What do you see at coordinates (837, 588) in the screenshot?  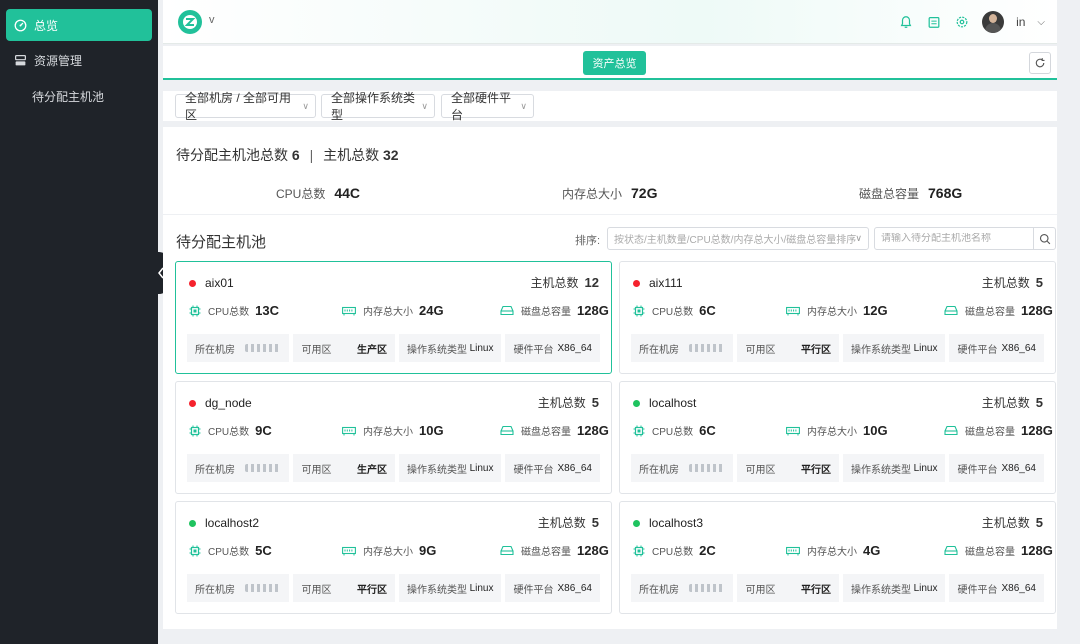 I see `host-attributes: 所在机房 可用区 平行区 操作系统类型 Linux 硬件平台 X86_64` at bounding box center [837, 588].